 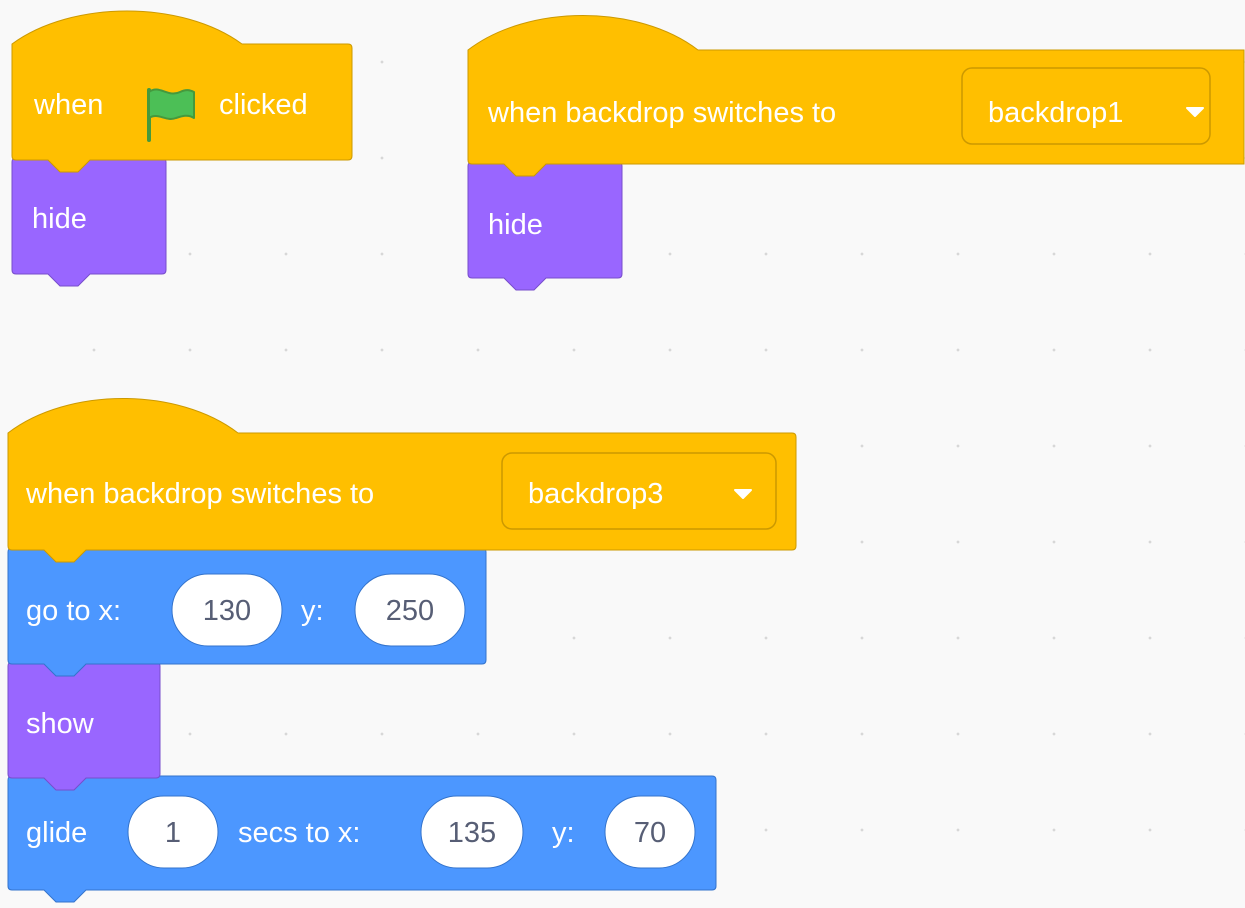 I want to click on backdrop-dropdown: backdrop3, so click(x=639, y=491).